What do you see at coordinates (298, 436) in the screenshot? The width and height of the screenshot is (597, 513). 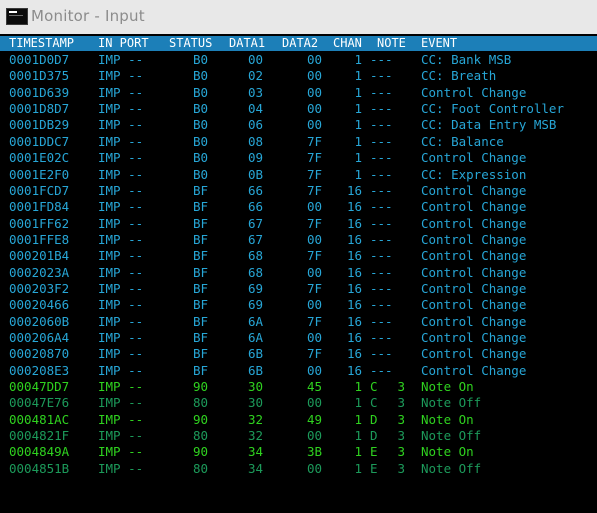 I see `event-row: 0004821F IMP -- 80 32 00 1 D 3 Note Off` at bounding box center [298, 436].